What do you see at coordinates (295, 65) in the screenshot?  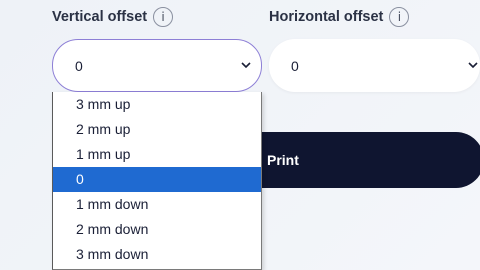 I see `horizontal-offset-value: 0` at bounding box center [295, 65].